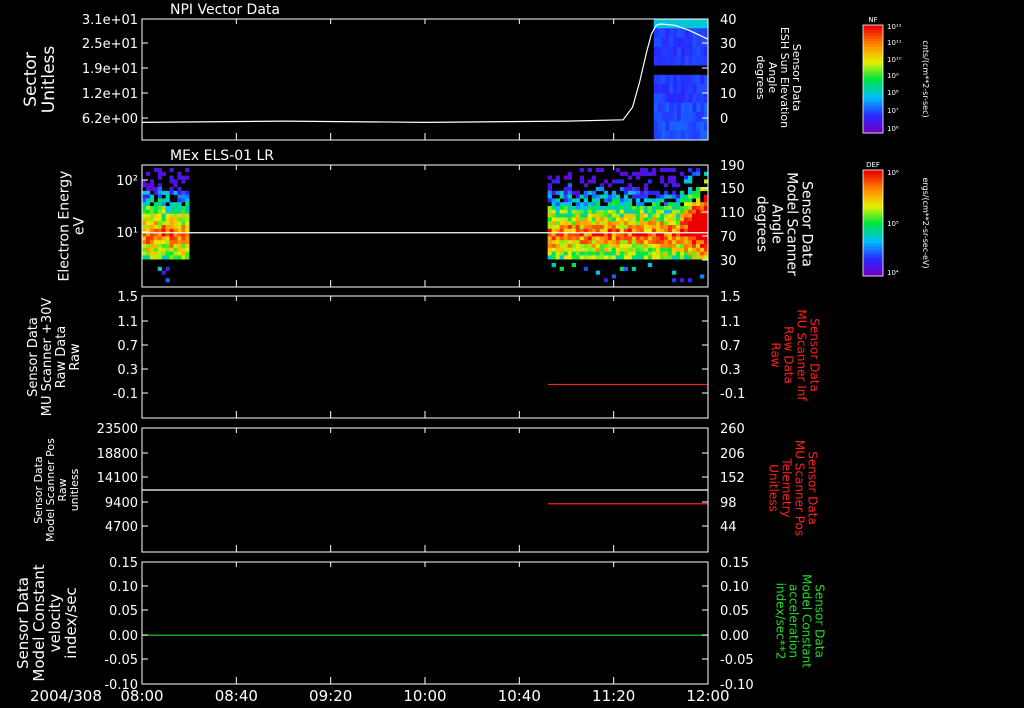 The image size is (1024, 708). I want to click on y2-tick-label: 30, so click(728, 261).